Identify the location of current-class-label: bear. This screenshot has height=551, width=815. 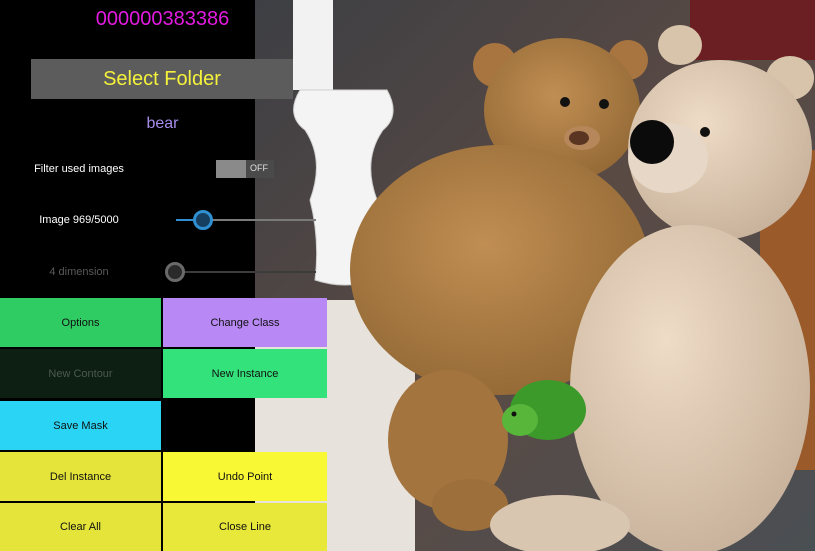
(162, 123).